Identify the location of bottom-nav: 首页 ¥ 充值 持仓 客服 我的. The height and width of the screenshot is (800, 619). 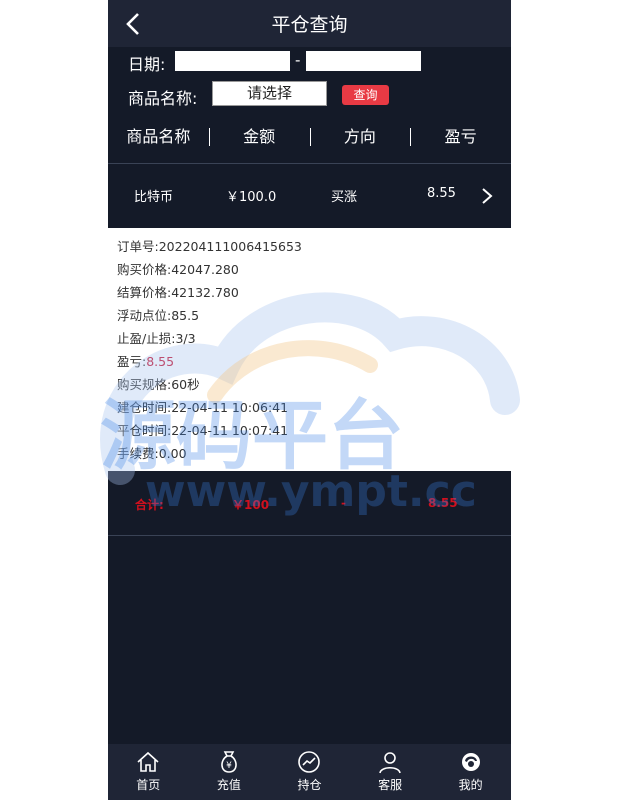
(309, 772).